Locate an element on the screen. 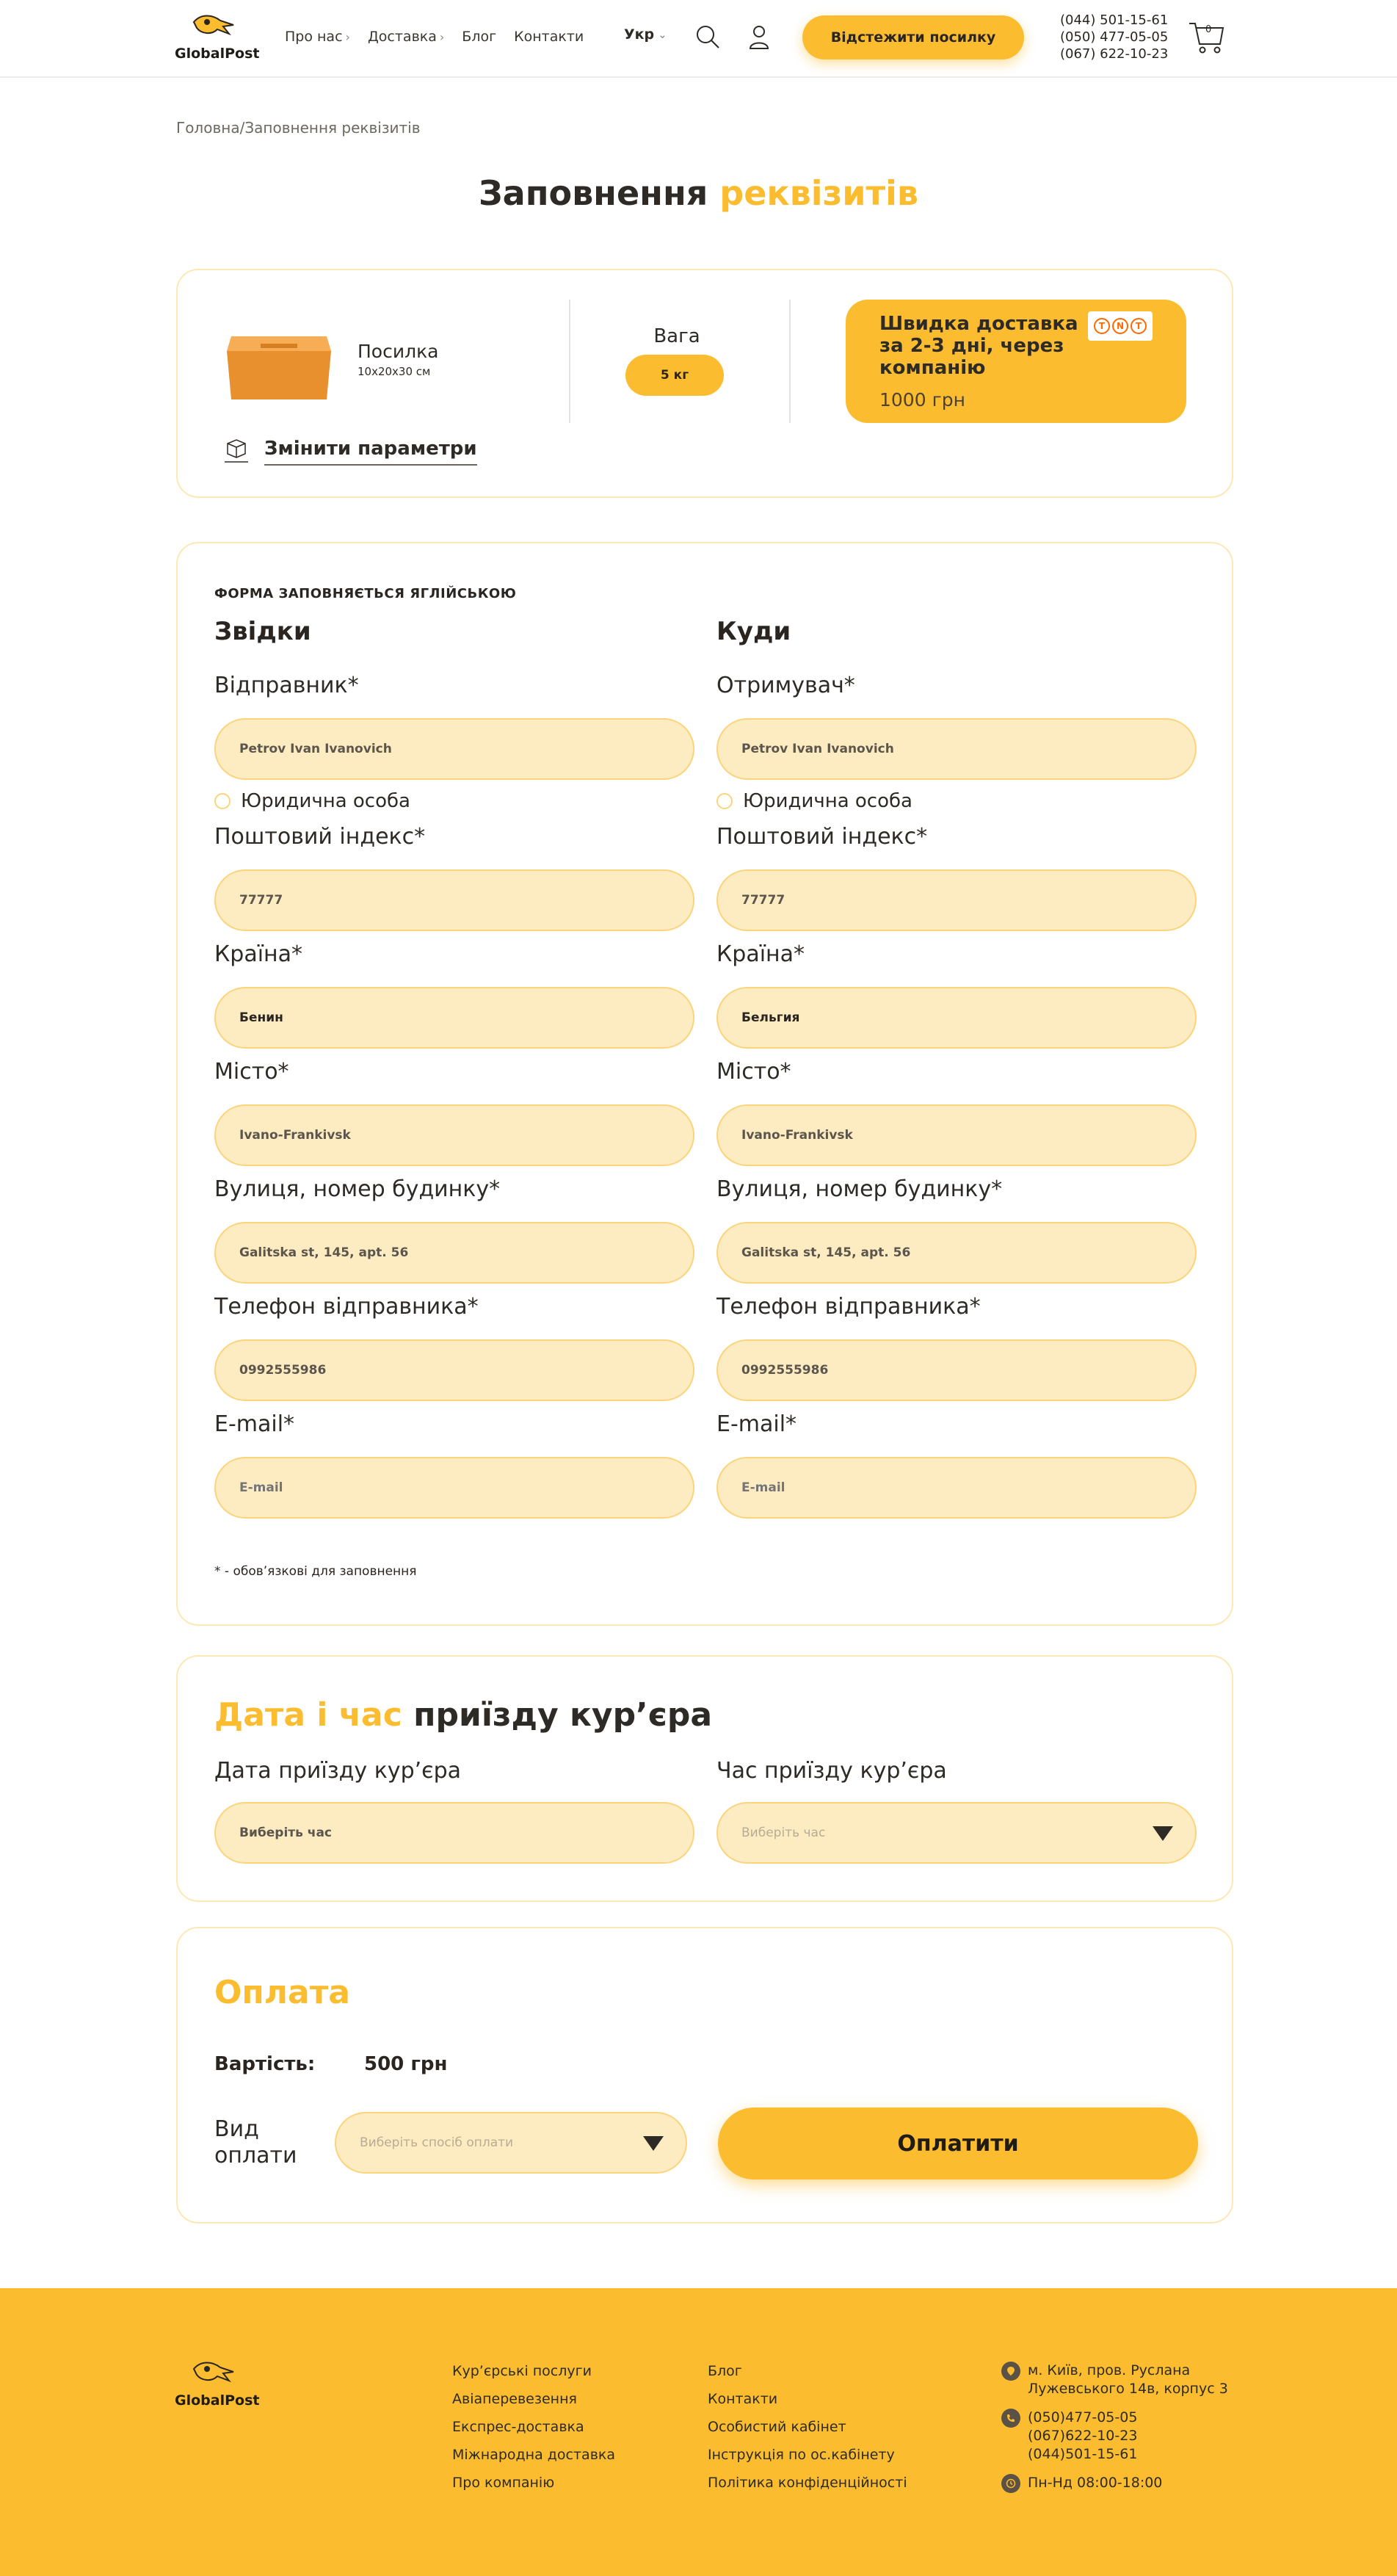 Image resolution: width=1397 pixels, height=2576 pixels. sender-city-label: Місто* is located at coordinates (251, 1072).